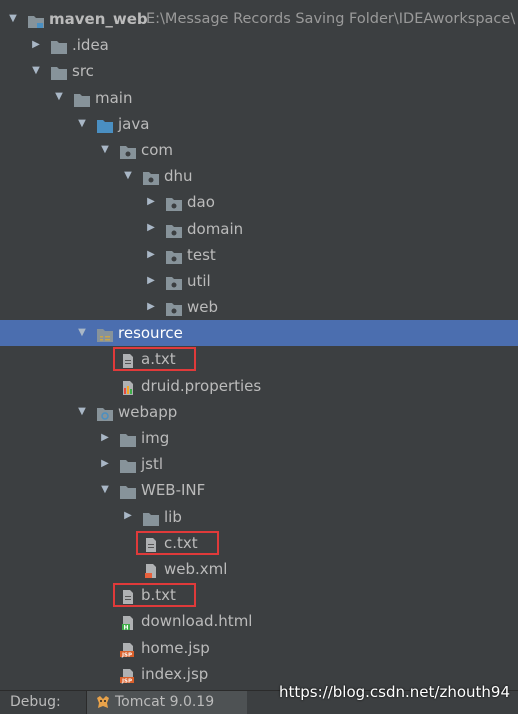 This screenshot has height=714, width=518. What do you see at coordinates (134, 123) in the screenshot?
I see `tree-item-label: java` at bounding box center [134, 123].